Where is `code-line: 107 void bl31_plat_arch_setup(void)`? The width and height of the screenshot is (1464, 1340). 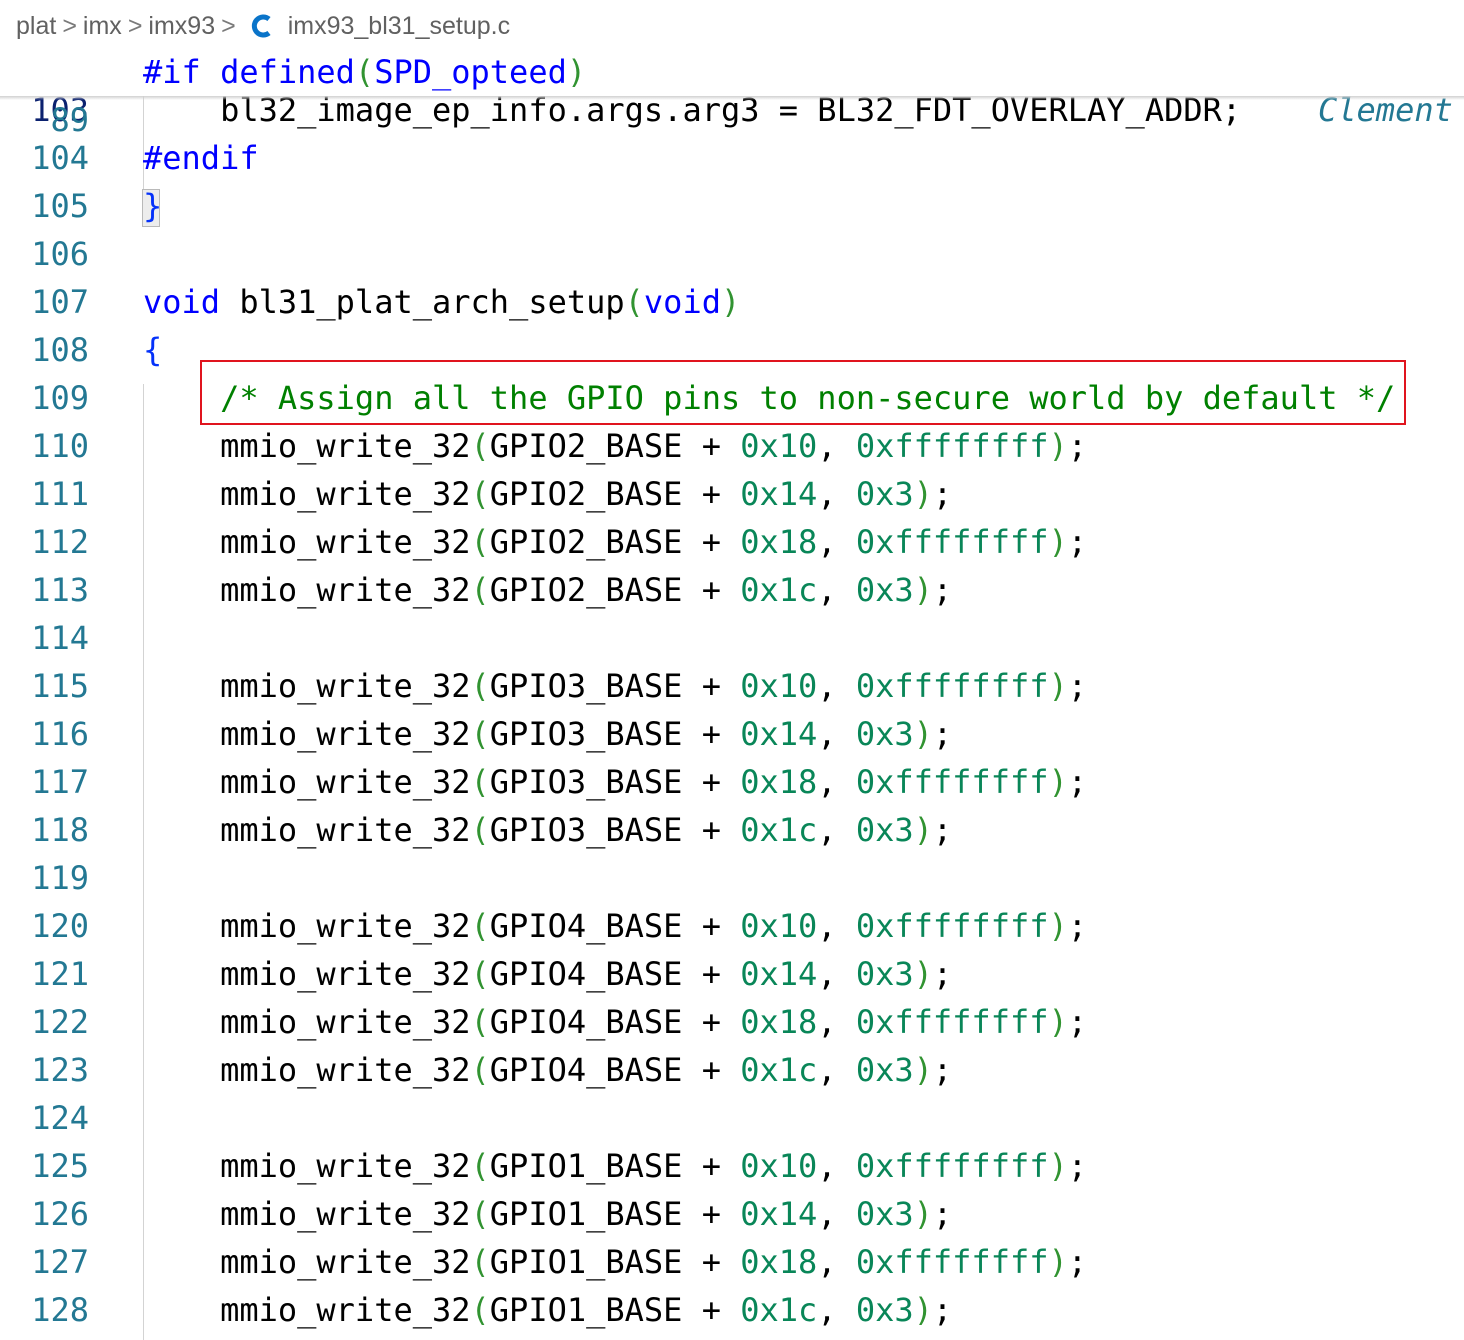 code-line: 107 void bl31_plat_arch_setup(void) is located at coordinates (732, 302).